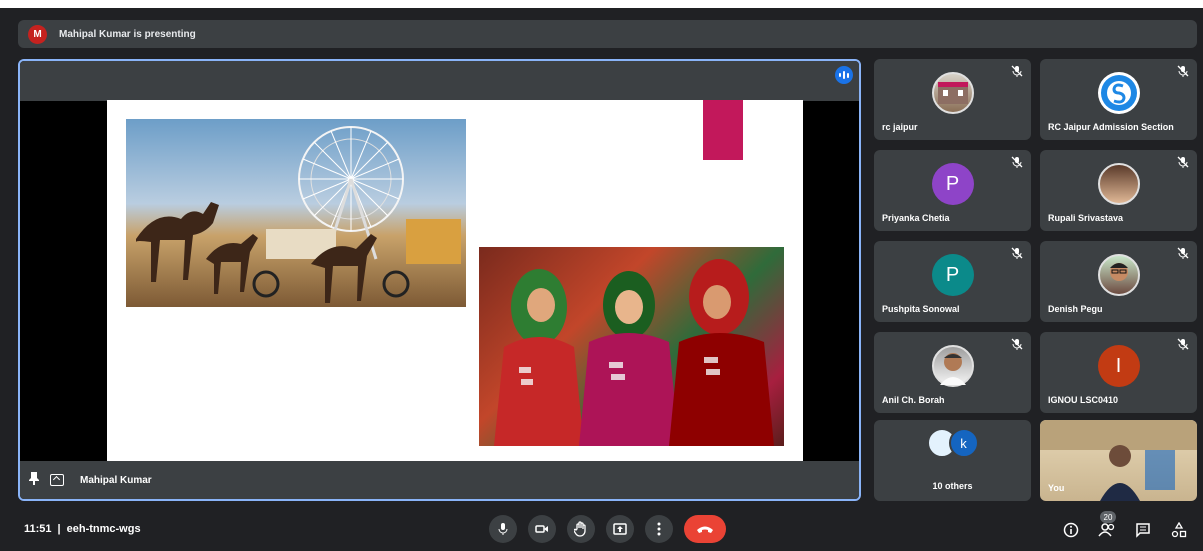 The image size is (1203, 551). What do you see at coordinates (1056, 488) in the screenshot?
I see `self-label: You` at bounding box center [1056, 488].